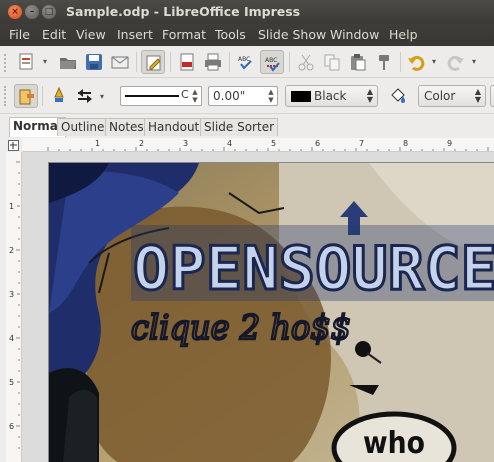  What do you see at coordinates (318, 143) in the screenshot?
I see `h-ruler-label: 6` at bounding box center [318, 143].